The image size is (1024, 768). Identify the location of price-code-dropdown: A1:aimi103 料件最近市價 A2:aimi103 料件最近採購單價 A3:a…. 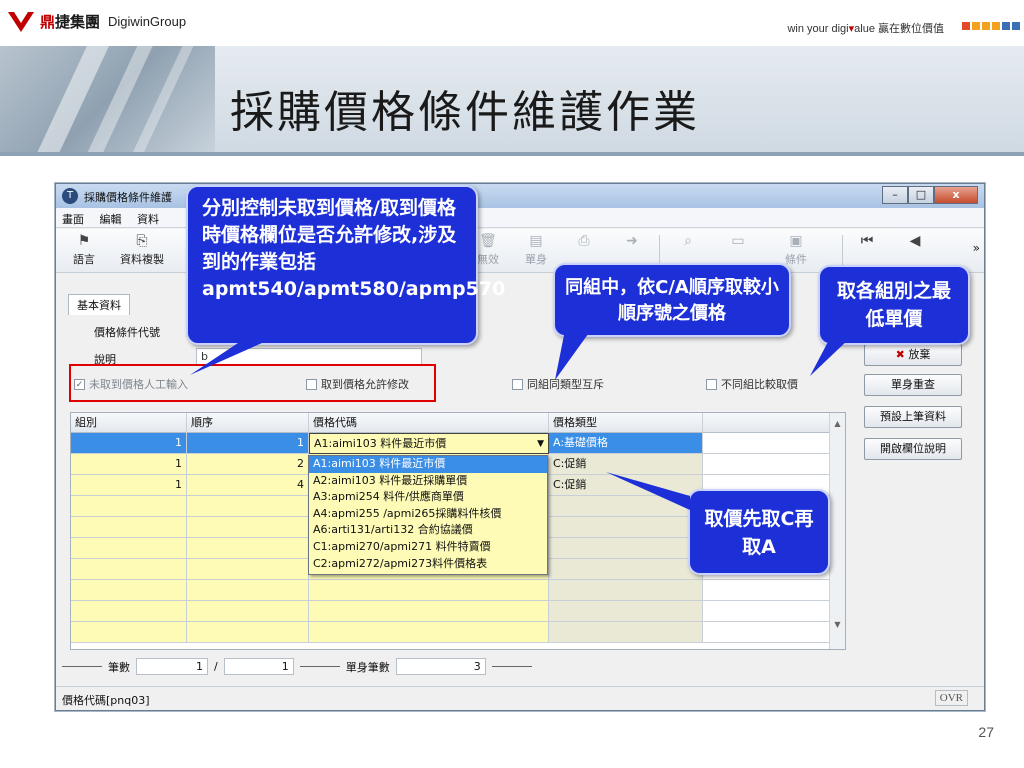
(428, 515).